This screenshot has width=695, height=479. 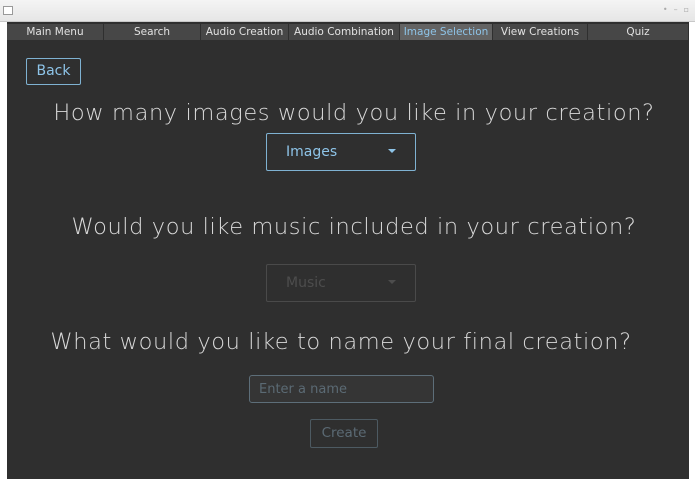 I want to click on minimize-icon: –, so click(x=676, y=10).